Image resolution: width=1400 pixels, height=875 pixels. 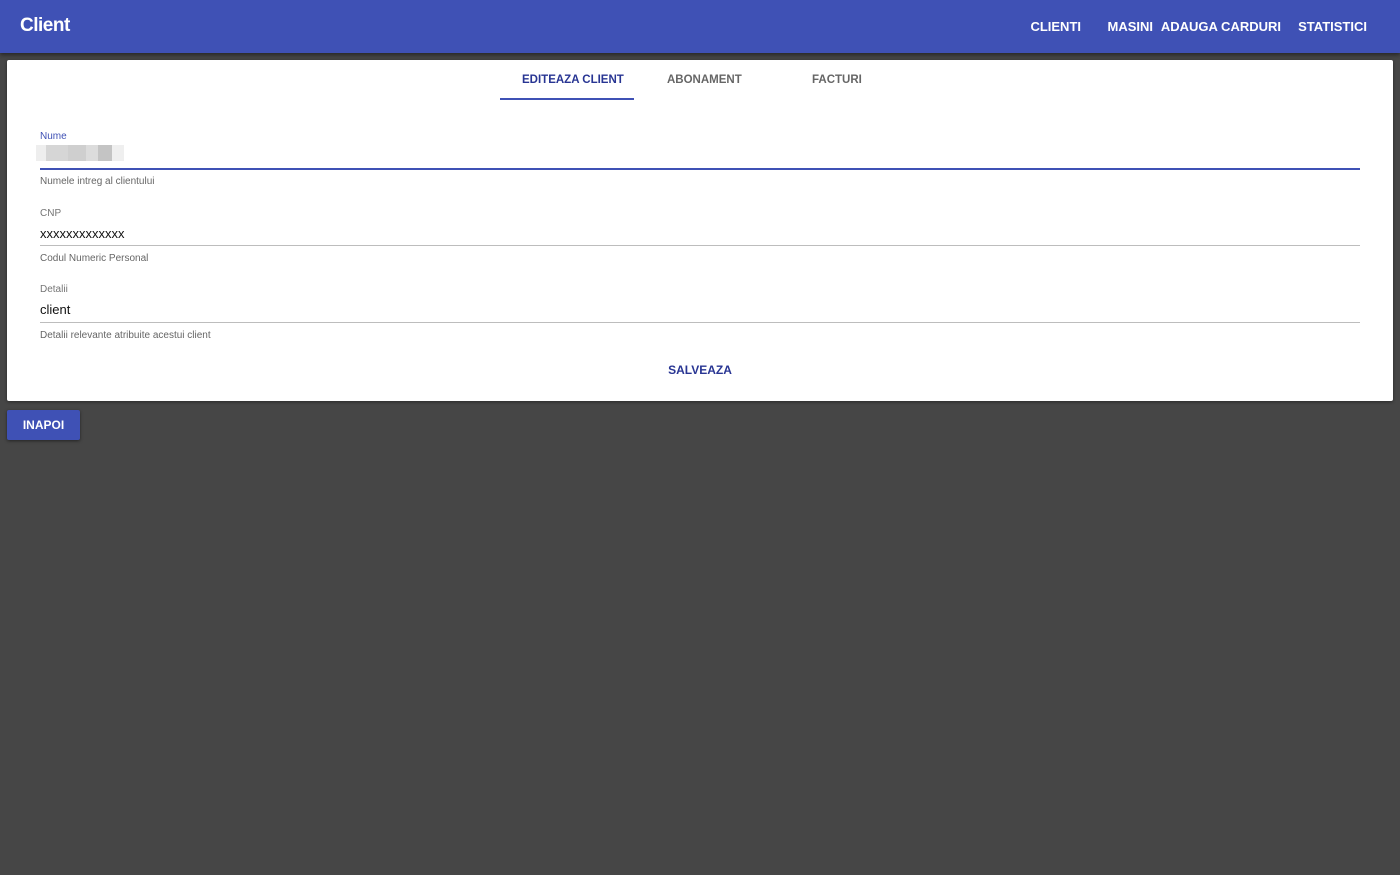 I want to click on details-field: client, so click(x=55, y=309).